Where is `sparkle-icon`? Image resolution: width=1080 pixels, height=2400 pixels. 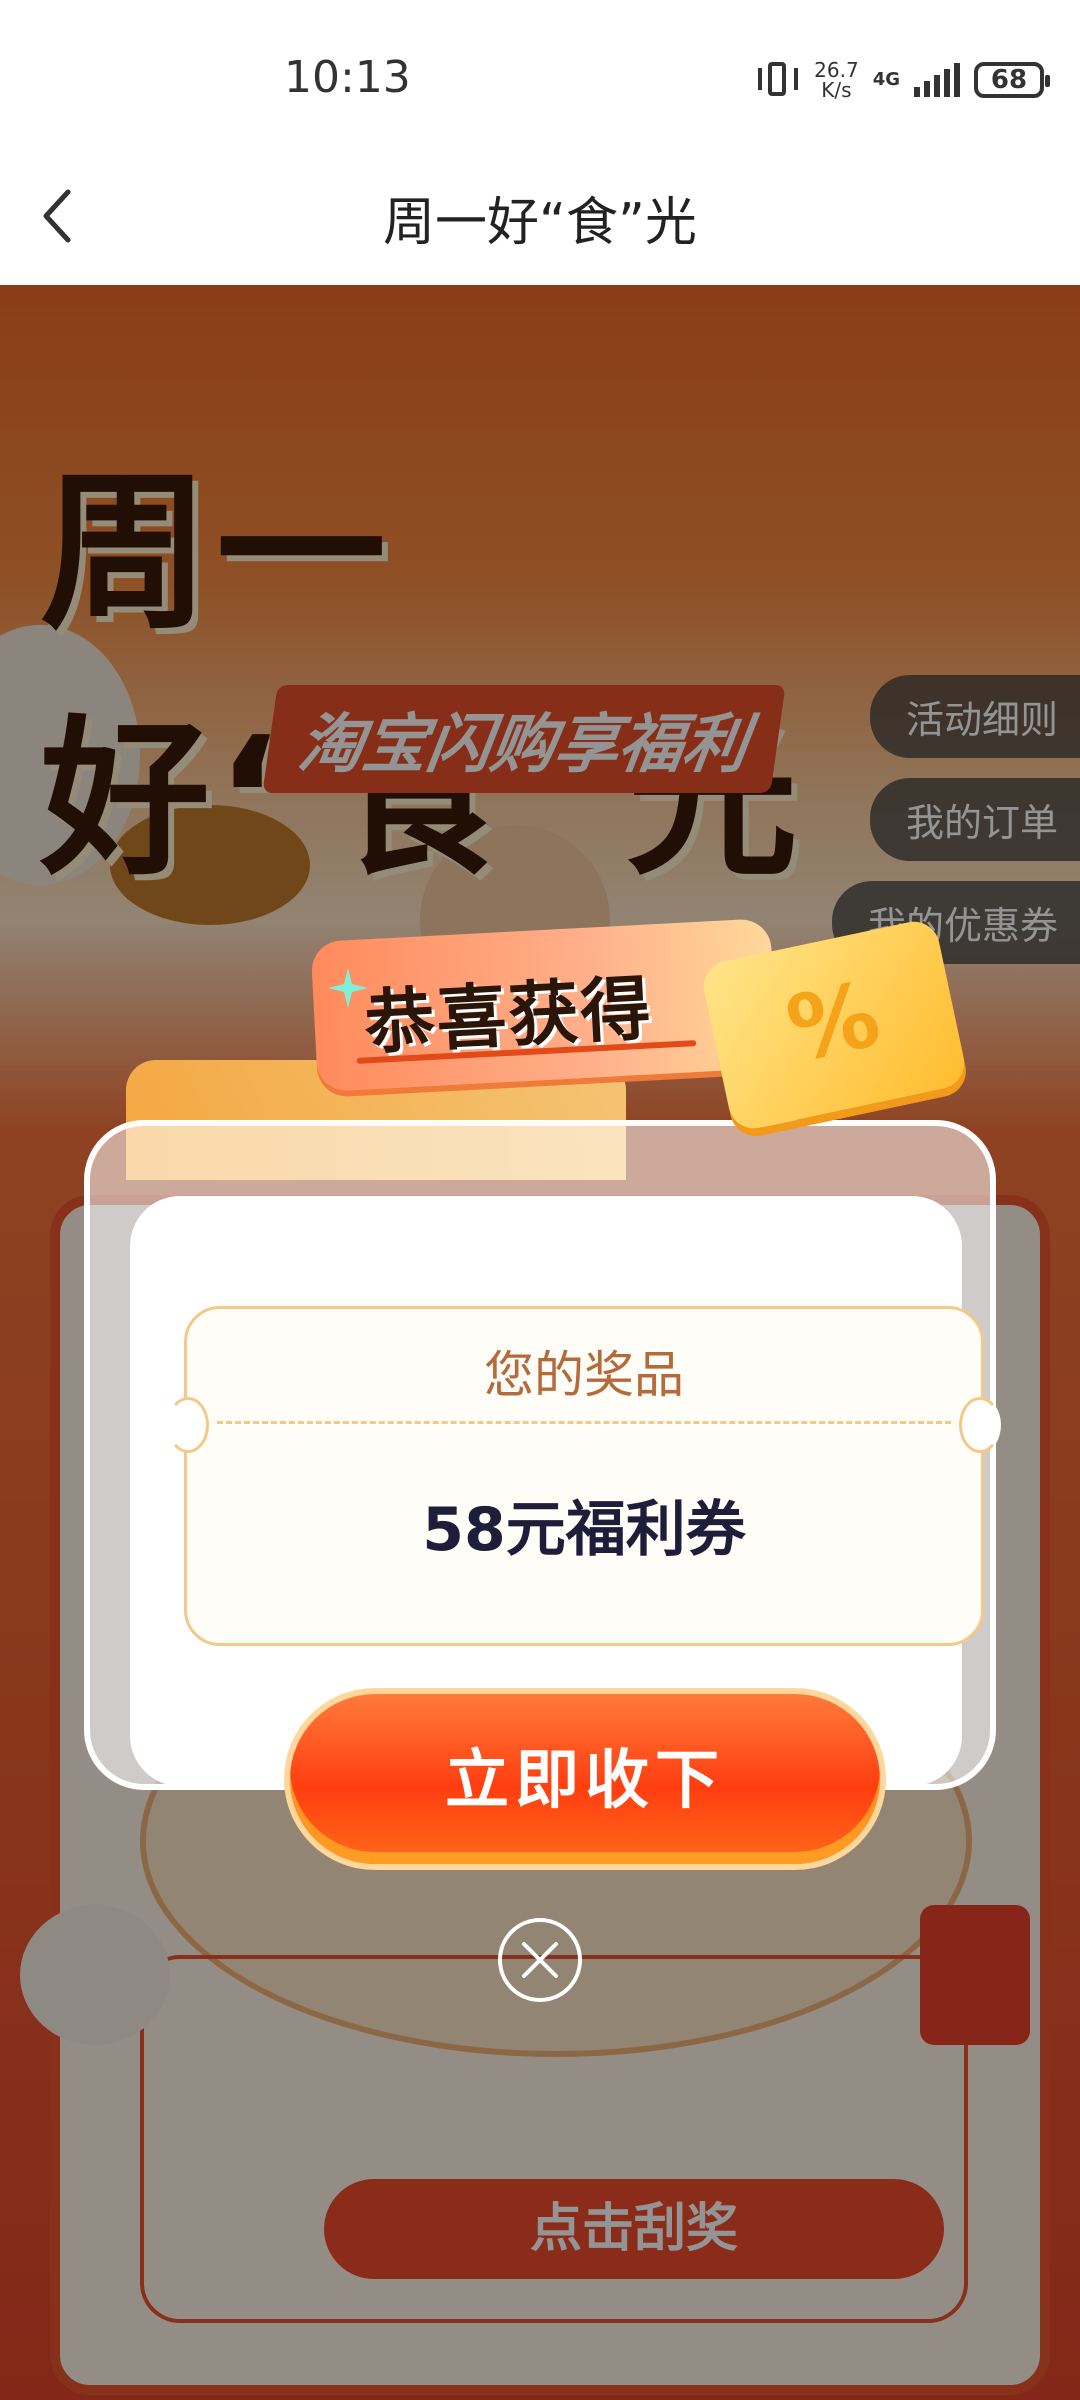 sparkle-icon is located at coordinates (348, 988).